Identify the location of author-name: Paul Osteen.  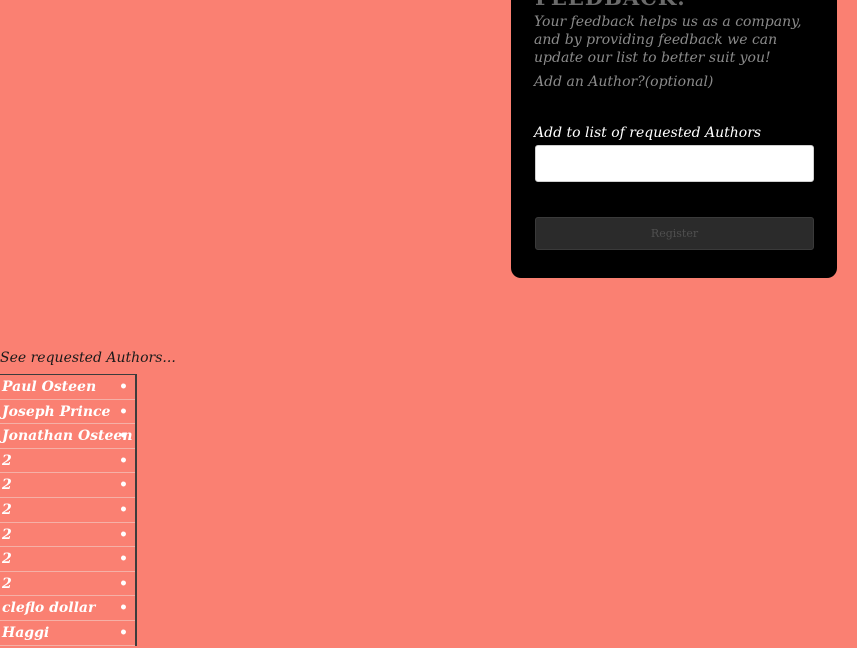
(49, 387).